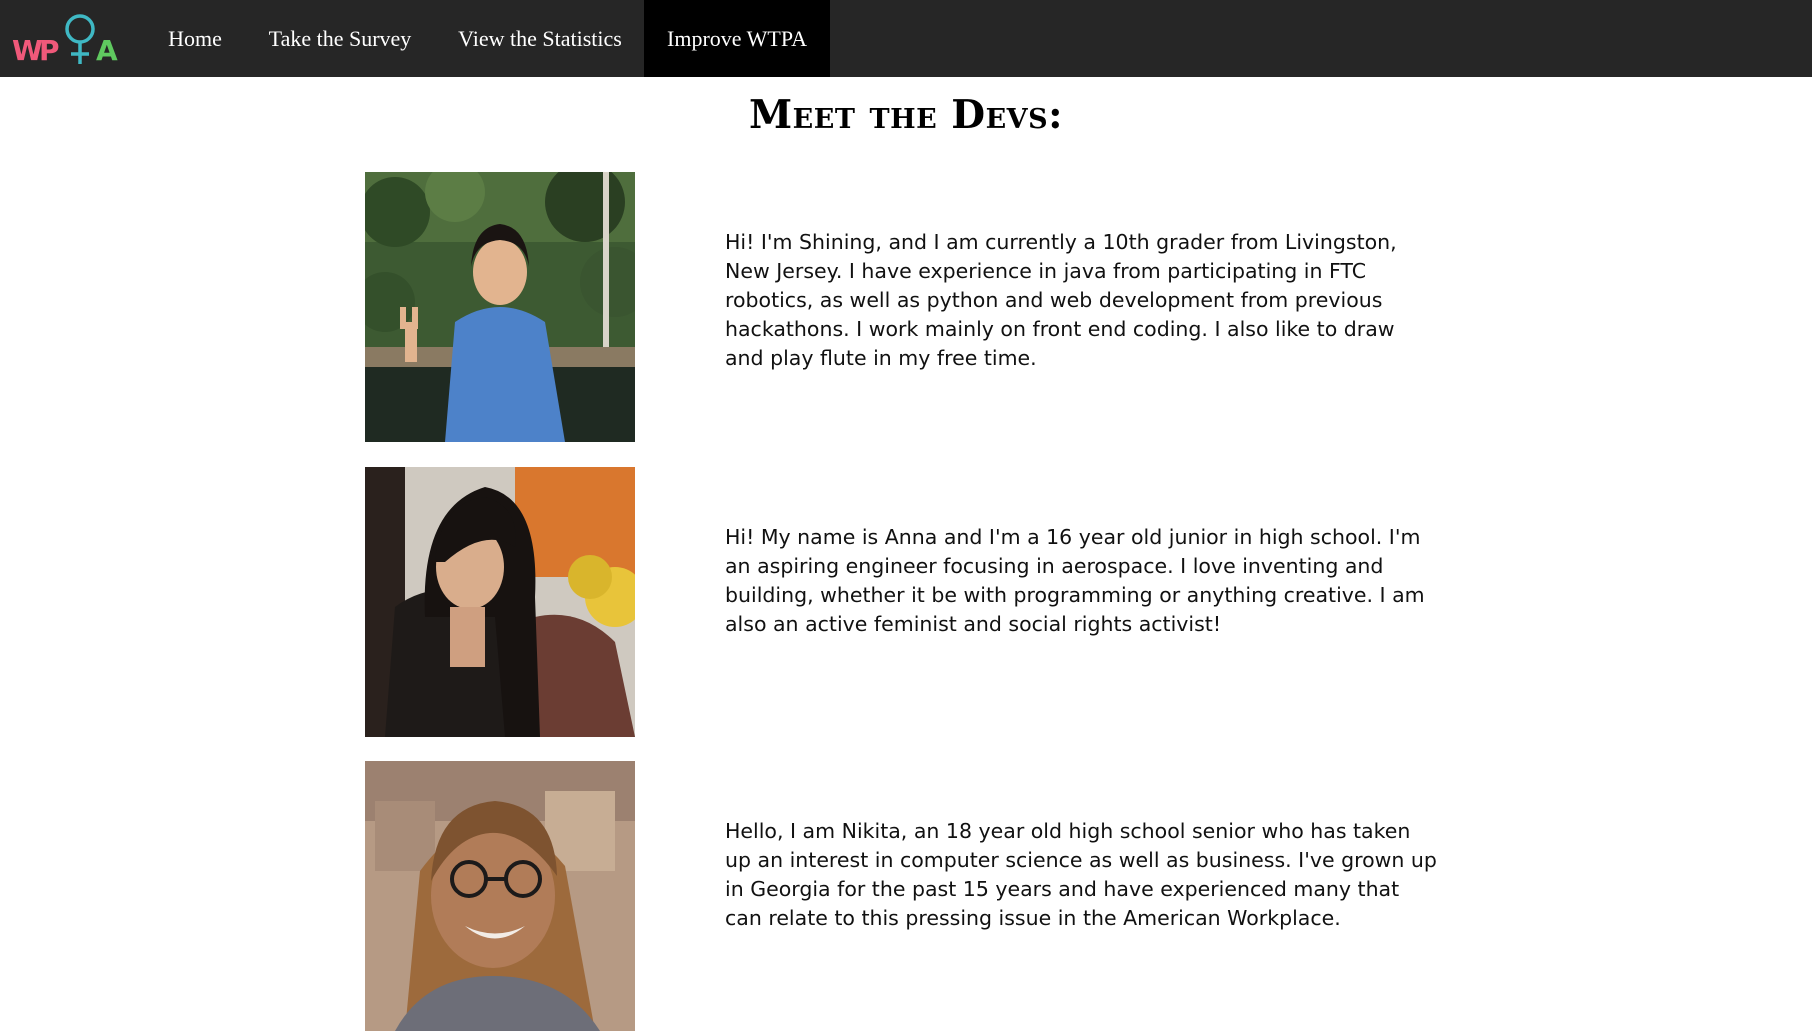  What do you see at coordinates (905, 115) in the screenshot?
I see `page-title: Meet the Devs:` at bounding box center [905, 115].